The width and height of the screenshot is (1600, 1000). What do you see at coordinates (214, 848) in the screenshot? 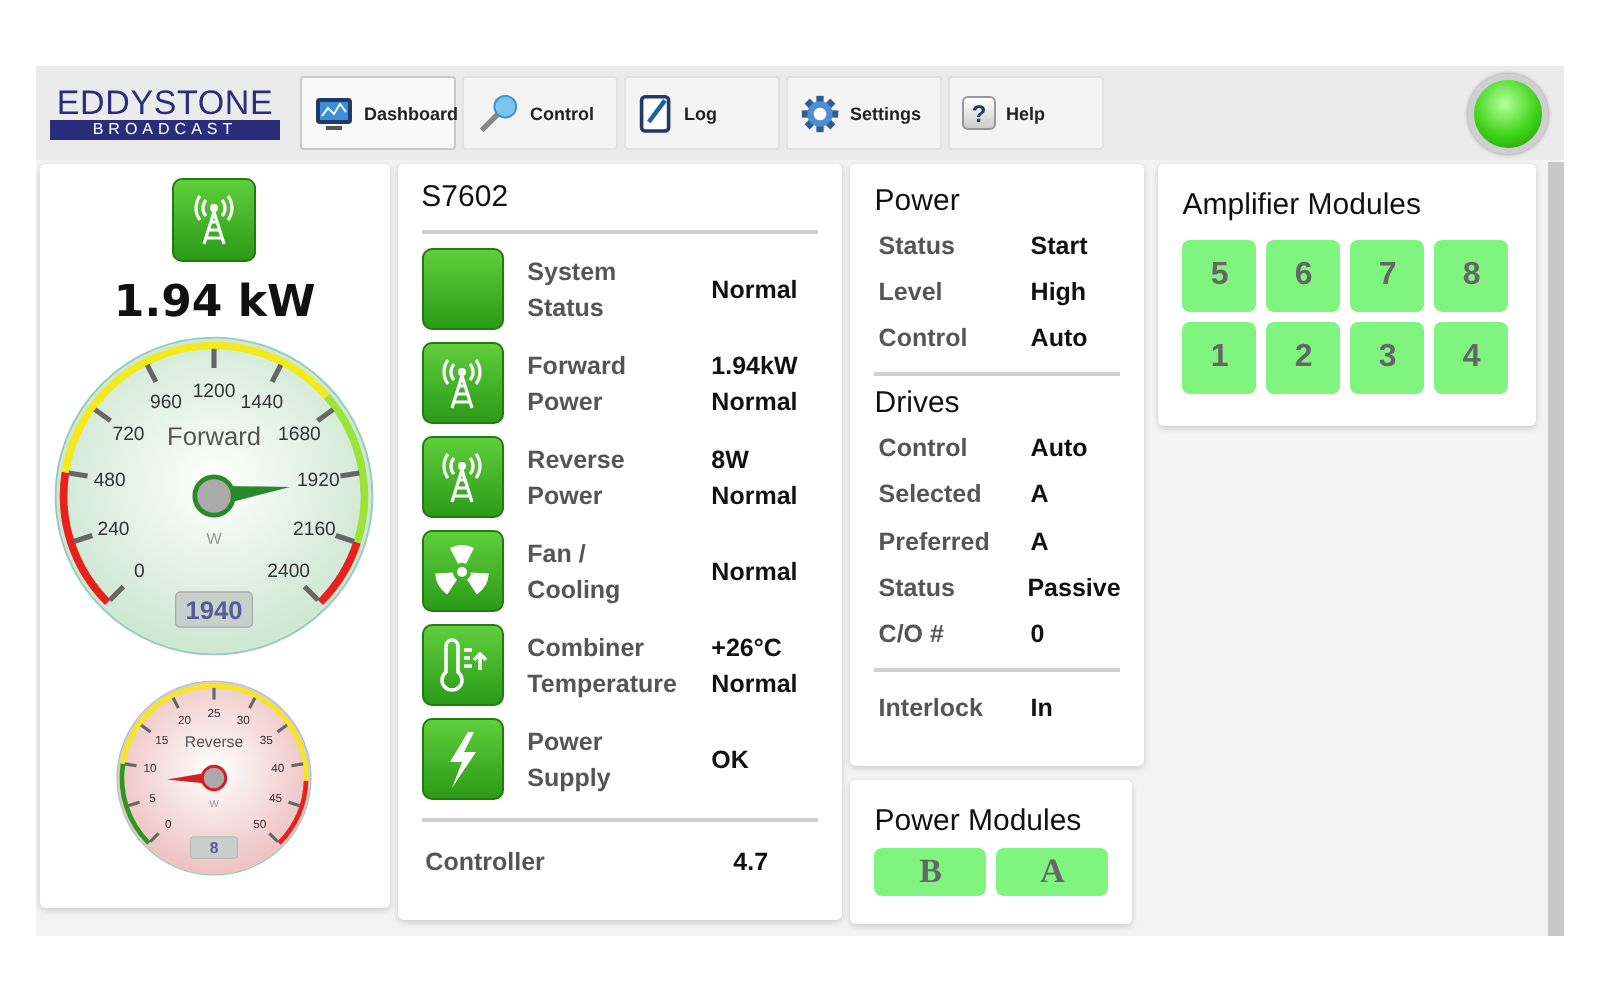
I see `gauge-reading: 8` at bounding box center [214, 848].